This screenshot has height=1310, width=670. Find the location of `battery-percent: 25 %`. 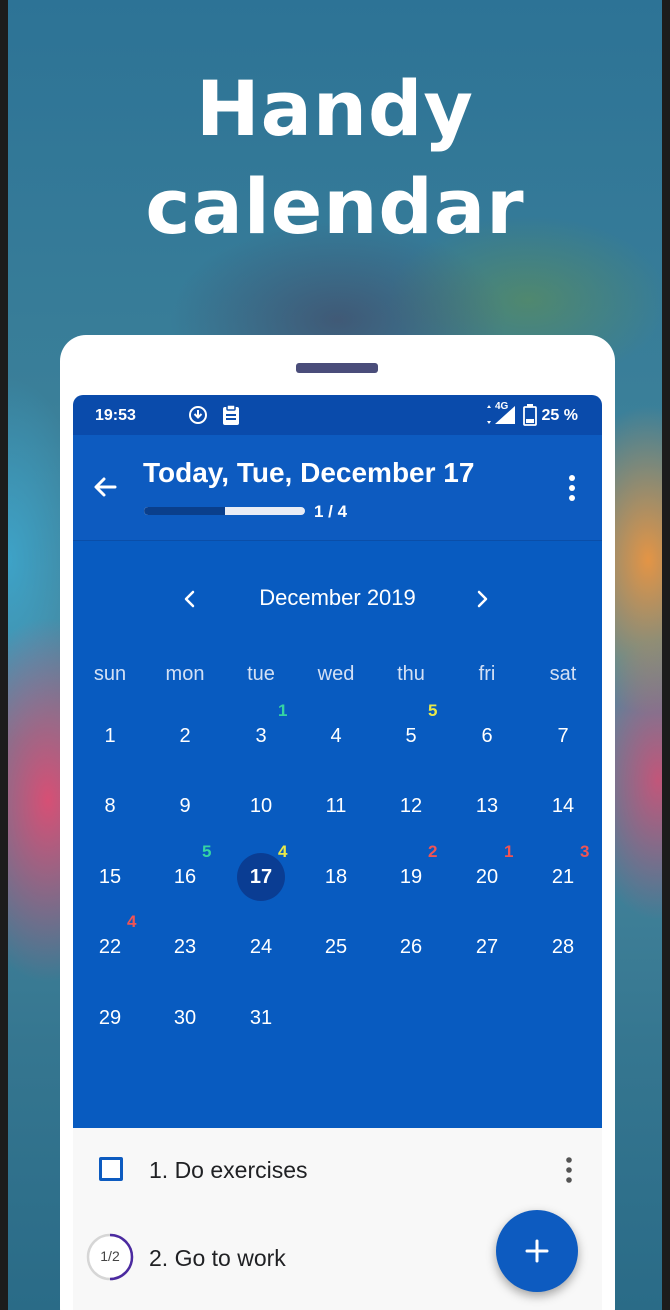

battery-percent: 25 % is located at coordinates (559, 415).